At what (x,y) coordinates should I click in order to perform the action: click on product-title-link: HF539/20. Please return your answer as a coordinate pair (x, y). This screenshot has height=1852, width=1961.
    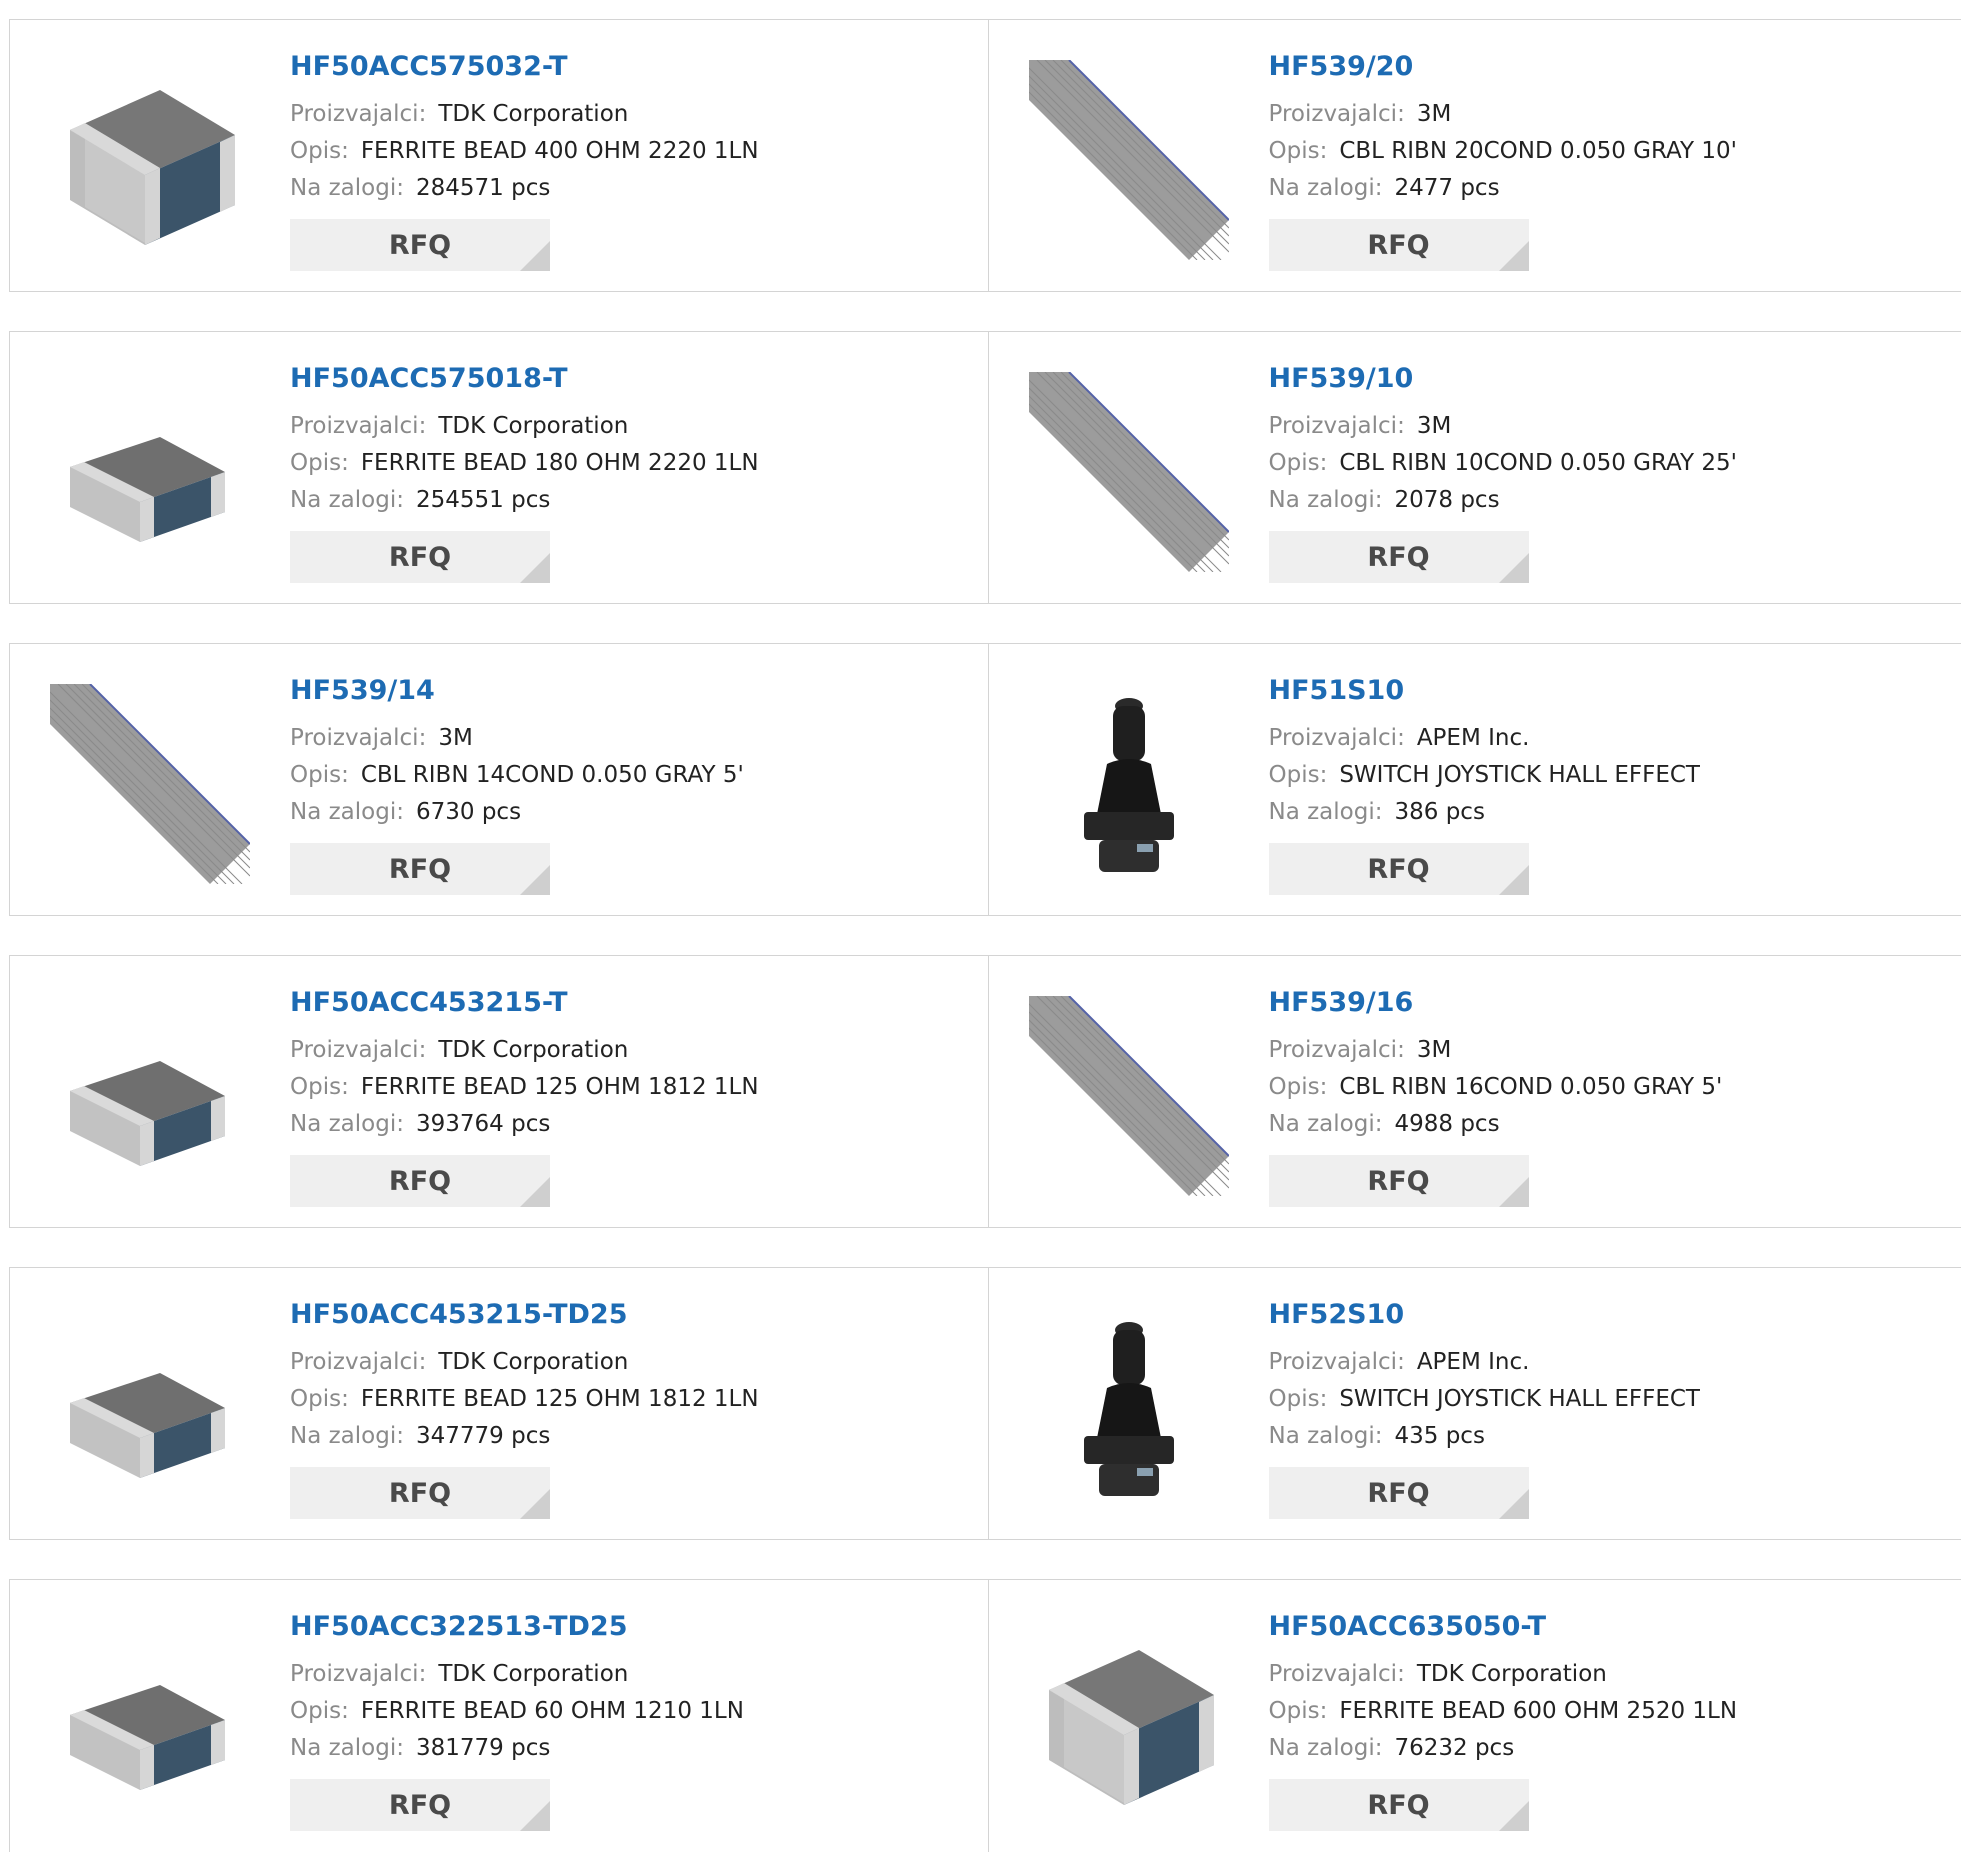
    Looking at the image, I should click on (1503, 67).